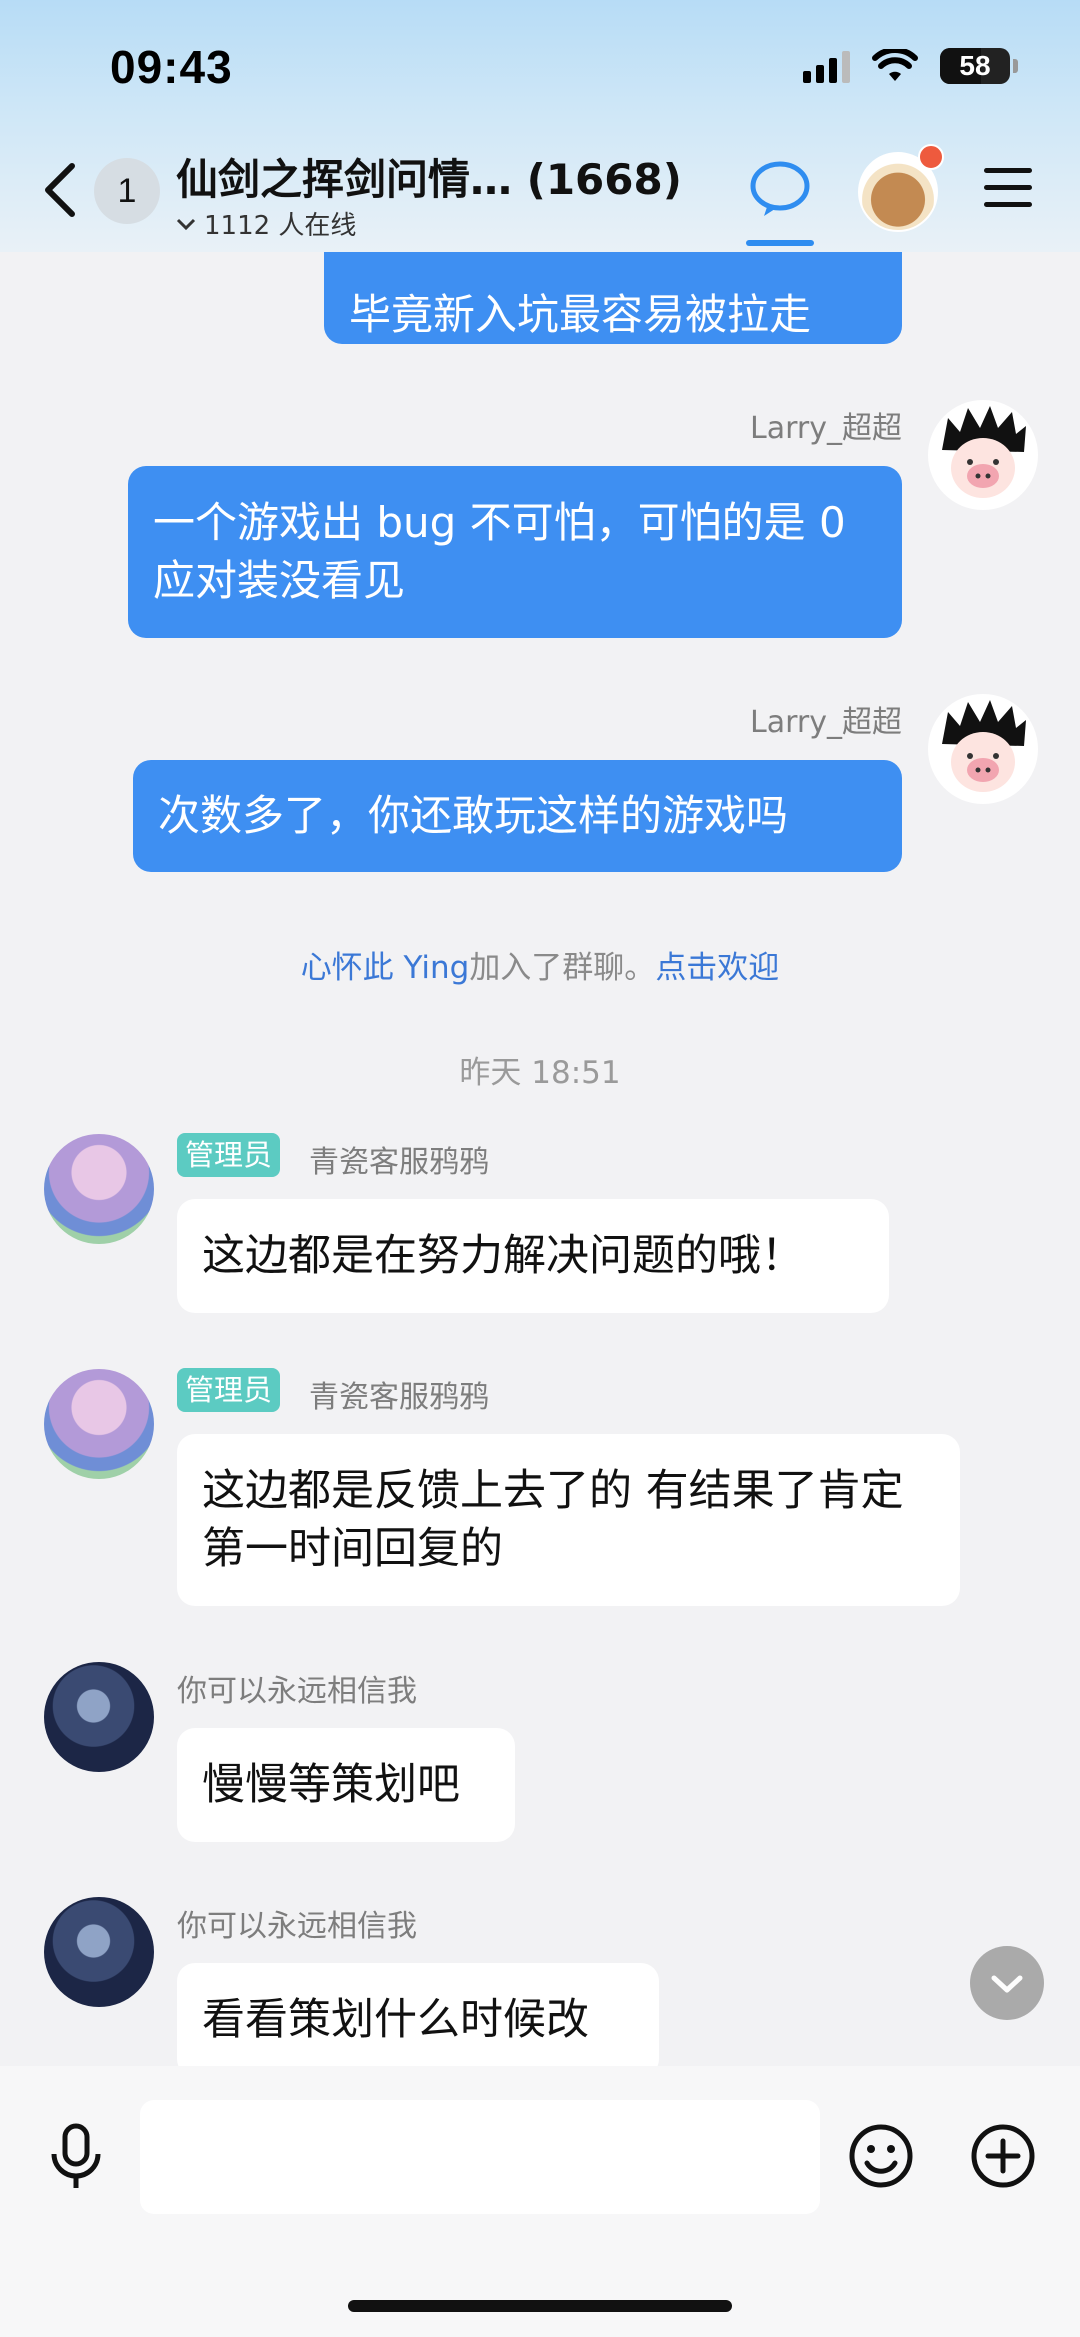  What do you see at coordinates (171, 67) in the screenshot?
I see `status-time: 09:43` at bounding box center [171, 67].